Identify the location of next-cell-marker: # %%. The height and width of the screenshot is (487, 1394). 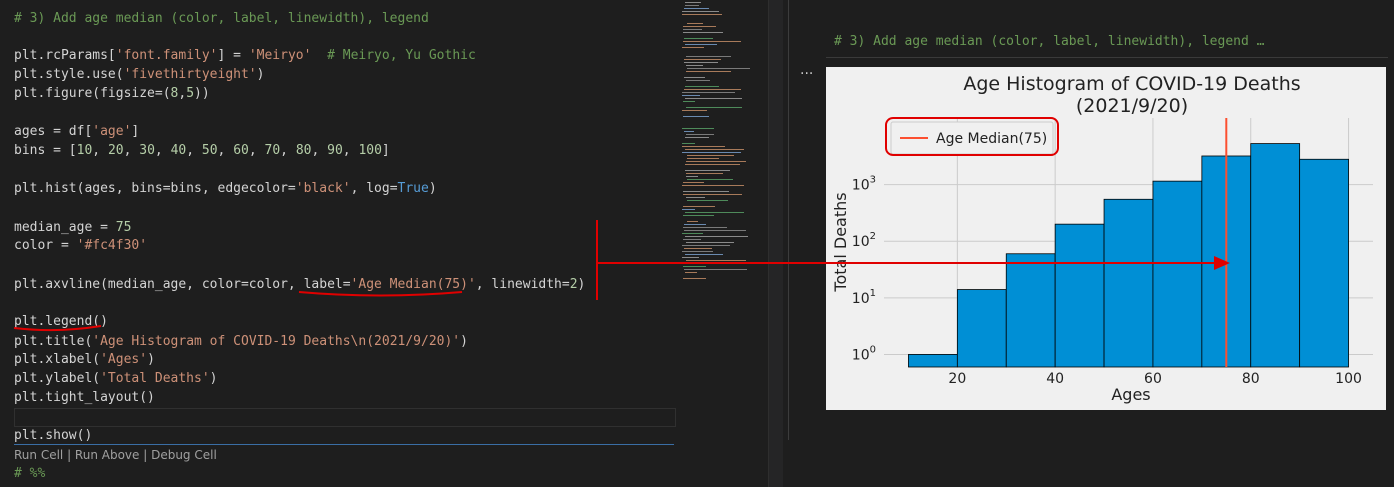
(30, 473).